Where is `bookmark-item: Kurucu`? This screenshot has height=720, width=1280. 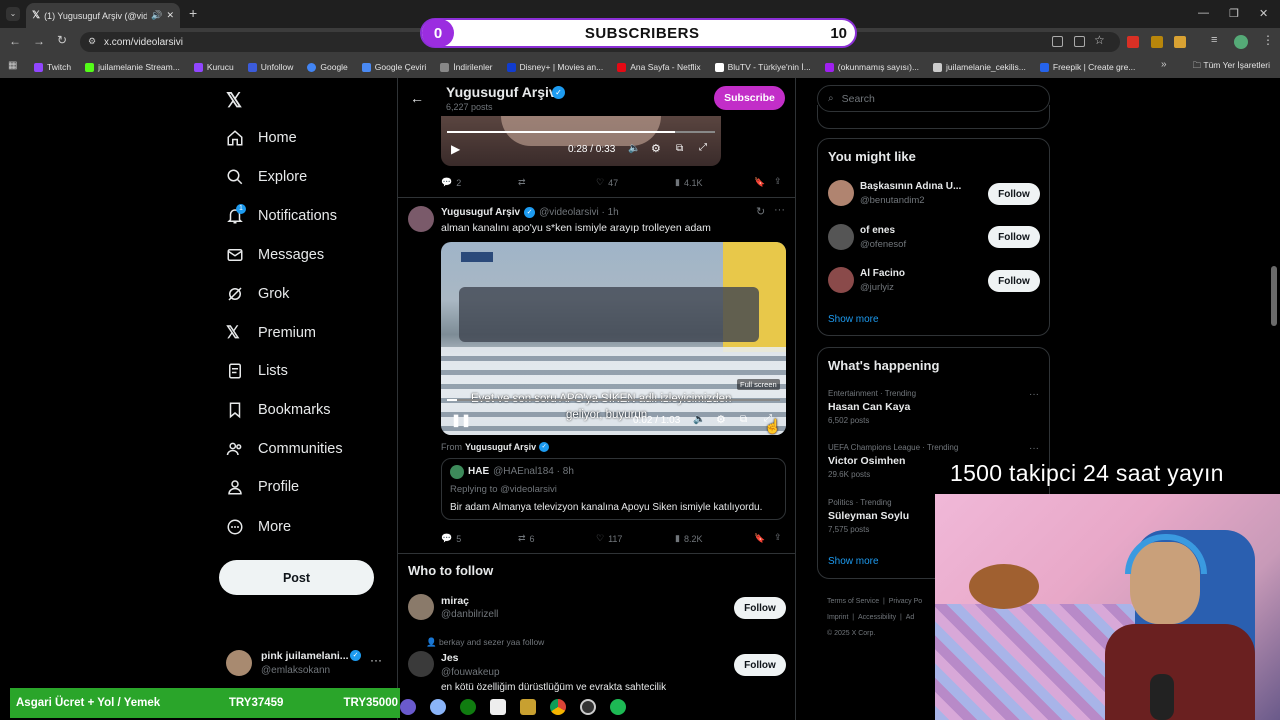
bookmark-item: Kurucu is located at coordinates (213, 67).